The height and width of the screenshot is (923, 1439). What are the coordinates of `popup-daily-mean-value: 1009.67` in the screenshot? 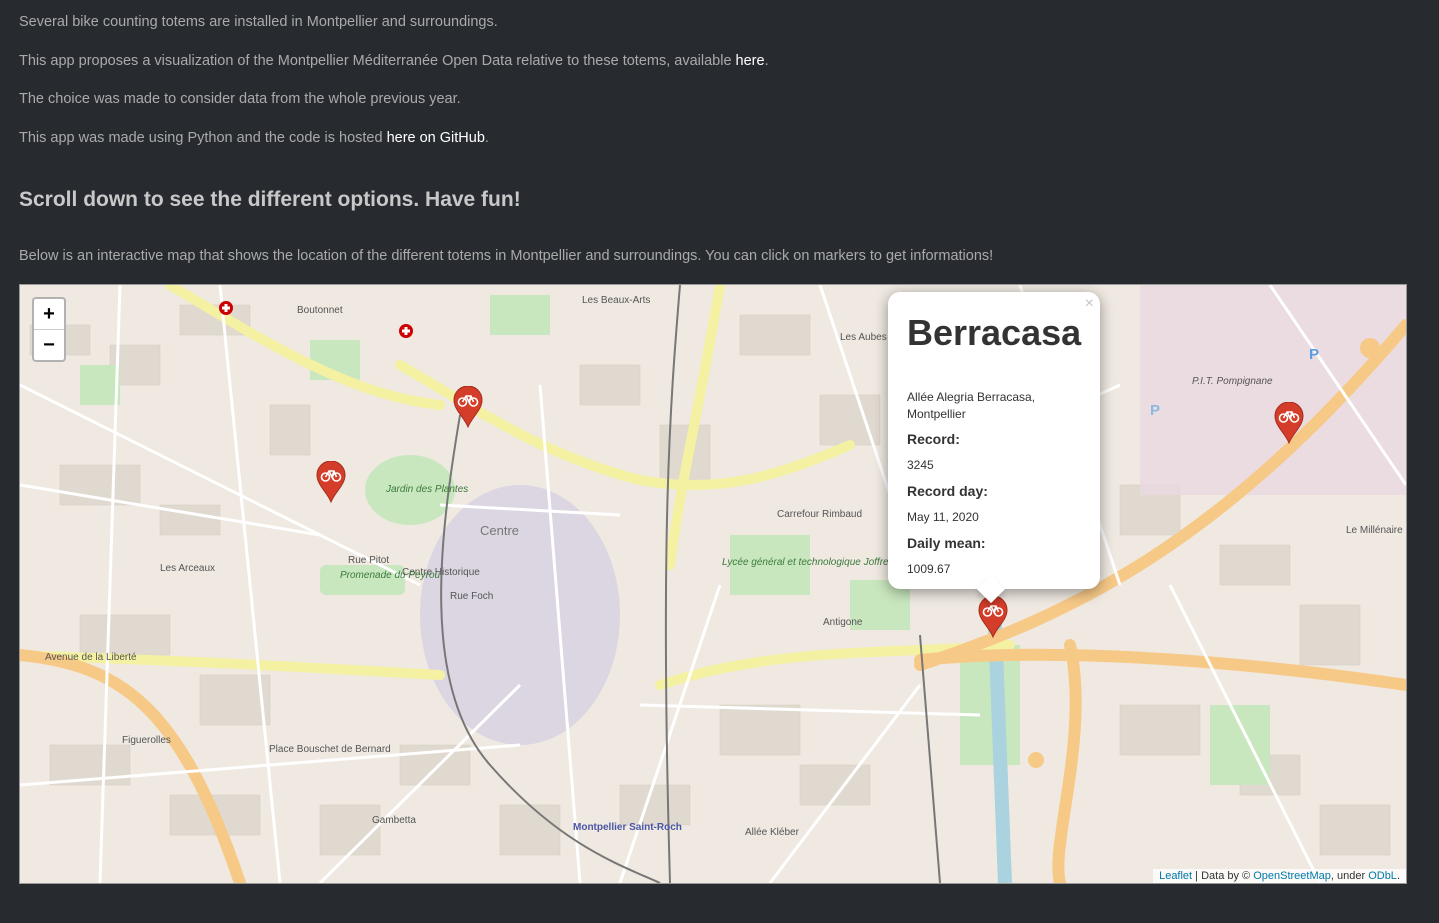 It's located at (929, 569).